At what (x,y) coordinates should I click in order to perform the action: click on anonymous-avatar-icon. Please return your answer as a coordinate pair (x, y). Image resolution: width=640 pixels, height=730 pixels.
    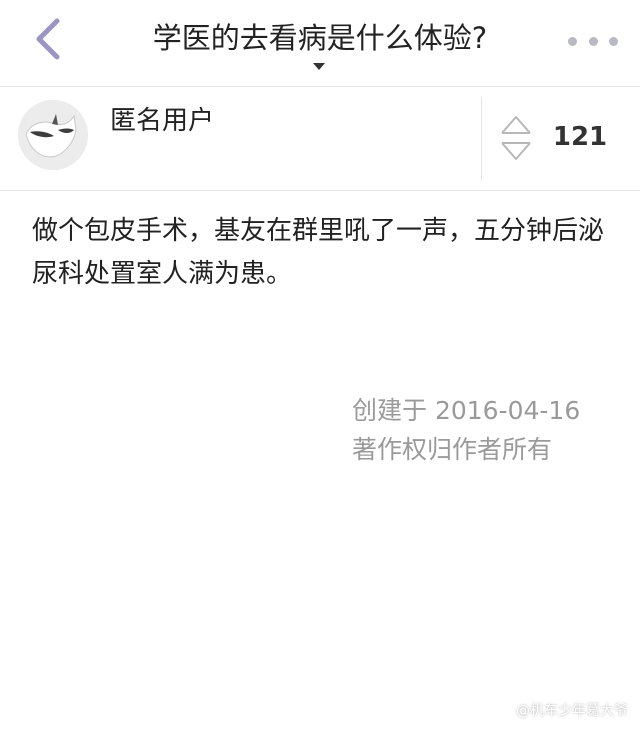
    Looking at the image, I should click on (53, 135).